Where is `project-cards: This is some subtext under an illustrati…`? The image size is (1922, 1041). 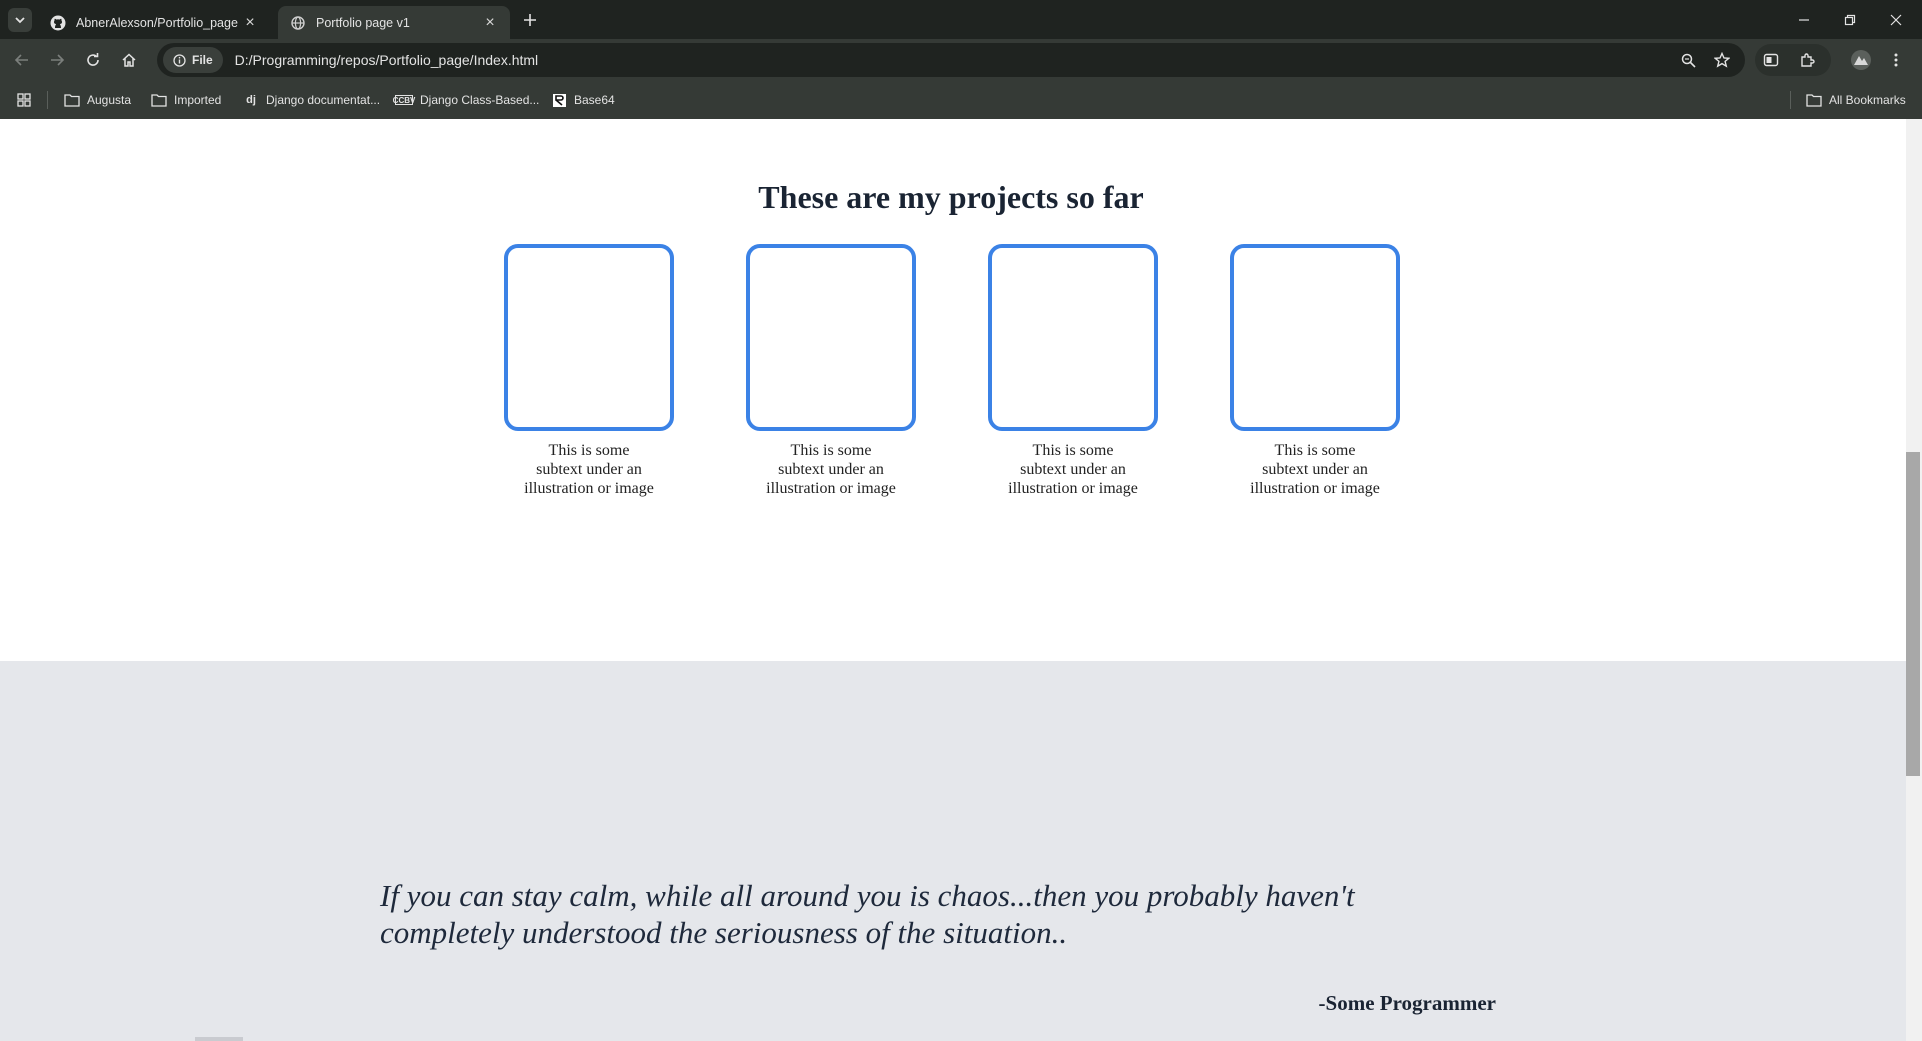 project-cards: This is some subtext under an illustrati… is located at coordinates (954, 394).